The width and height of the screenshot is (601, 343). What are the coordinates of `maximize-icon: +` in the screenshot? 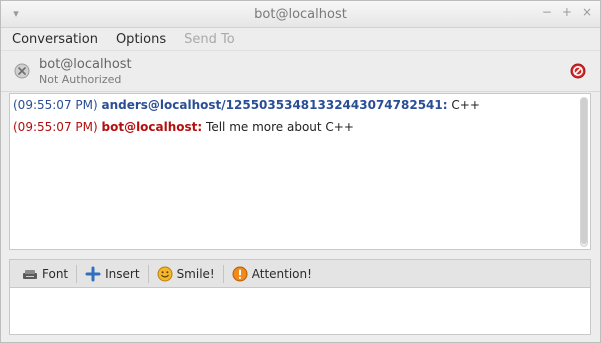 It's located at (567, 12).